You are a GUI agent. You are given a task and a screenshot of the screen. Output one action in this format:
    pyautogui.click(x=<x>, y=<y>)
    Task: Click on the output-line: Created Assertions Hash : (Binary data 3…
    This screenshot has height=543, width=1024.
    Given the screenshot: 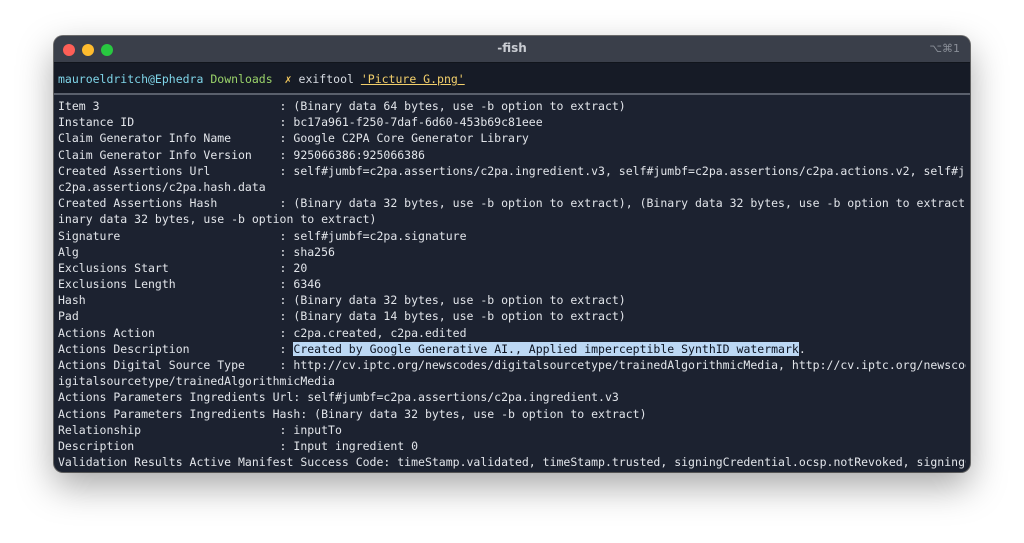 What is the action you would take?
    pyautogui.click(x=512, y=203)
    